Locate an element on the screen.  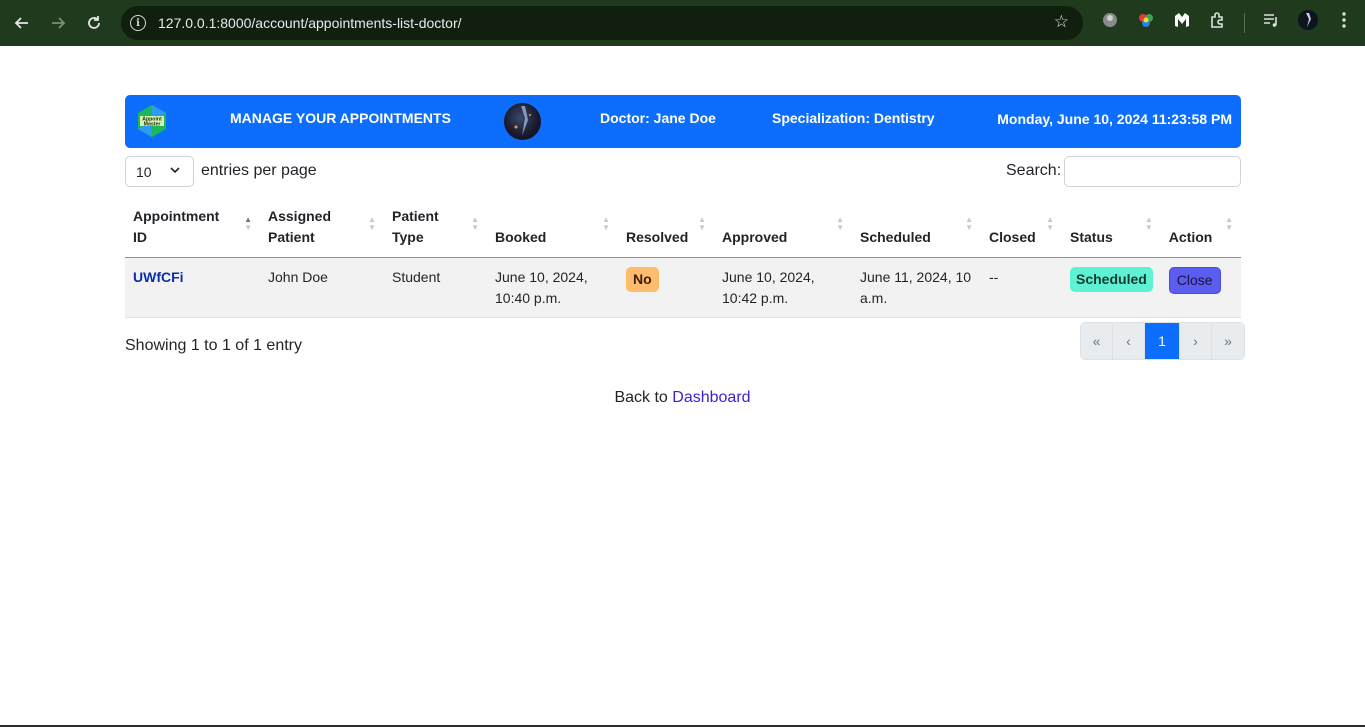
cell-resolved: No is located at coordinates (666, 287).